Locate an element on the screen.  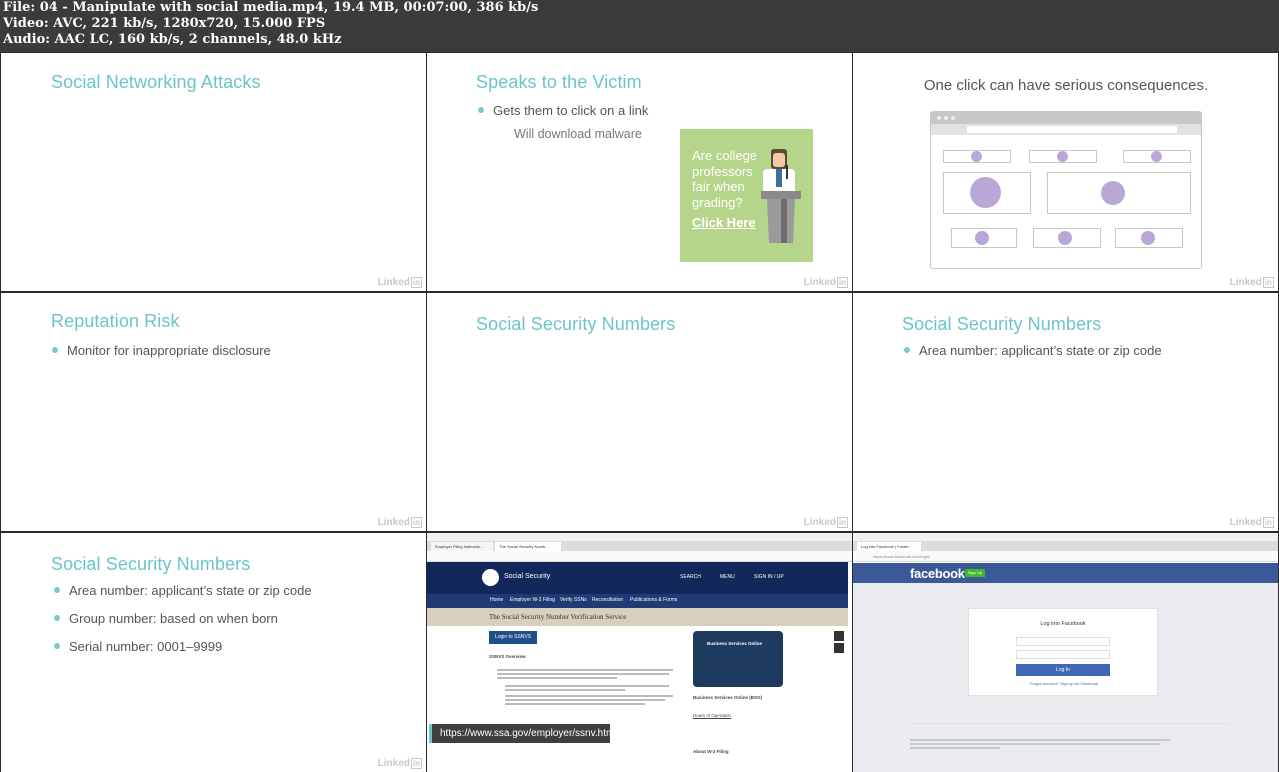
slide-social-networking-attacks: Social Networking Attacks Linked in is located at coordinates (213, 172).